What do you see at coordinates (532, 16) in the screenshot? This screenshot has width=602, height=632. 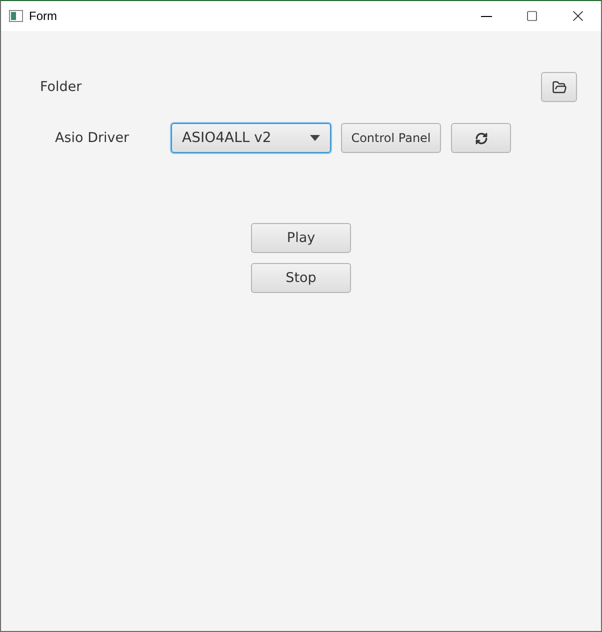 I see `maximize-icon` at bounding box center [532, 16].